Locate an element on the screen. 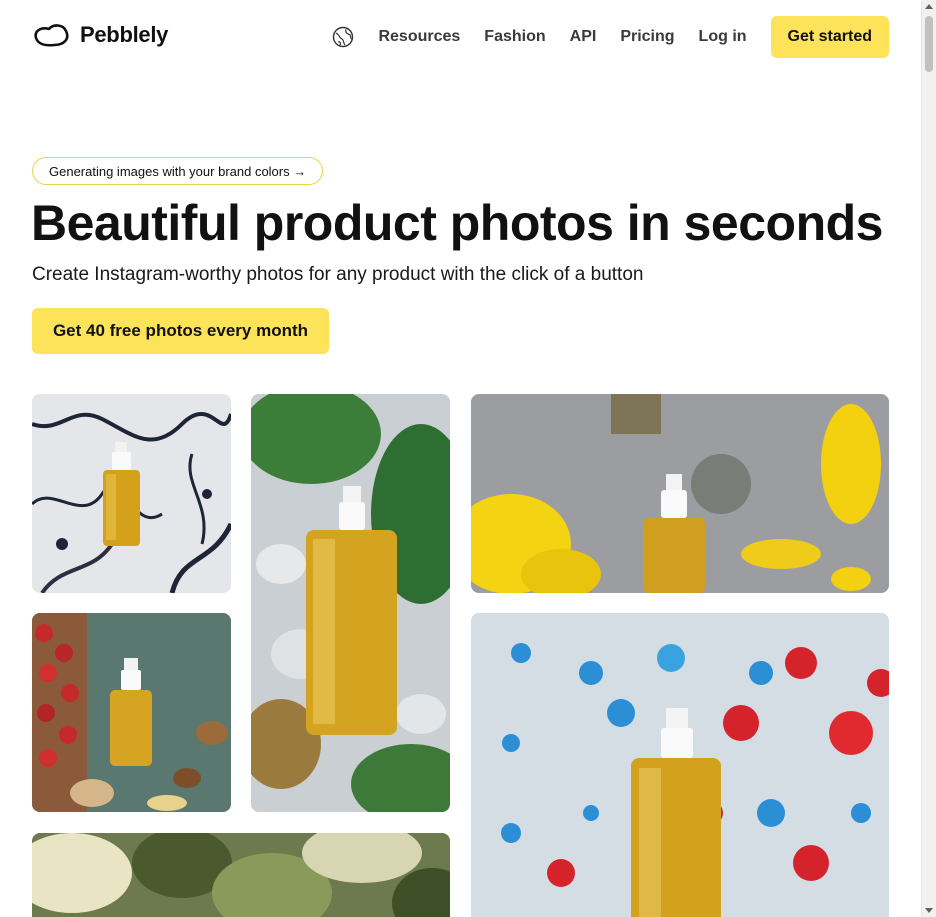 The image size is (936, 917). scroll-down-icon is located at coordinates (929, 910).